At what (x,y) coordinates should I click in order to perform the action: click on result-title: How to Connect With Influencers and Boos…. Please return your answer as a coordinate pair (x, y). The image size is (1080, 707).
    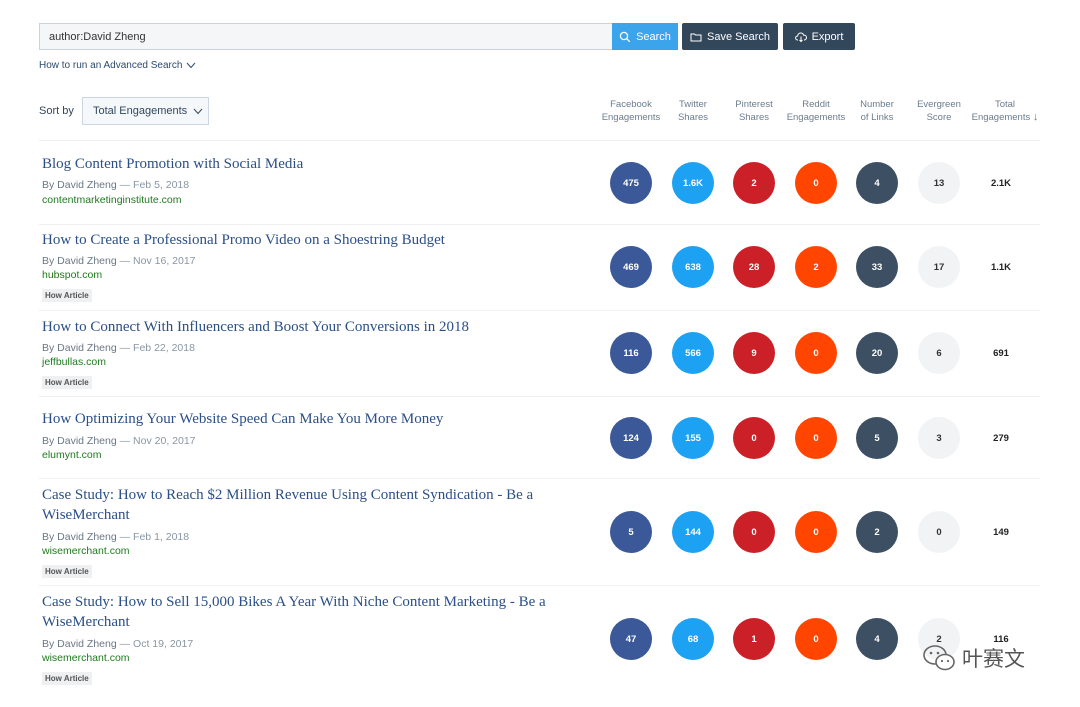
    Looking at the image, I should click on (322, 327).